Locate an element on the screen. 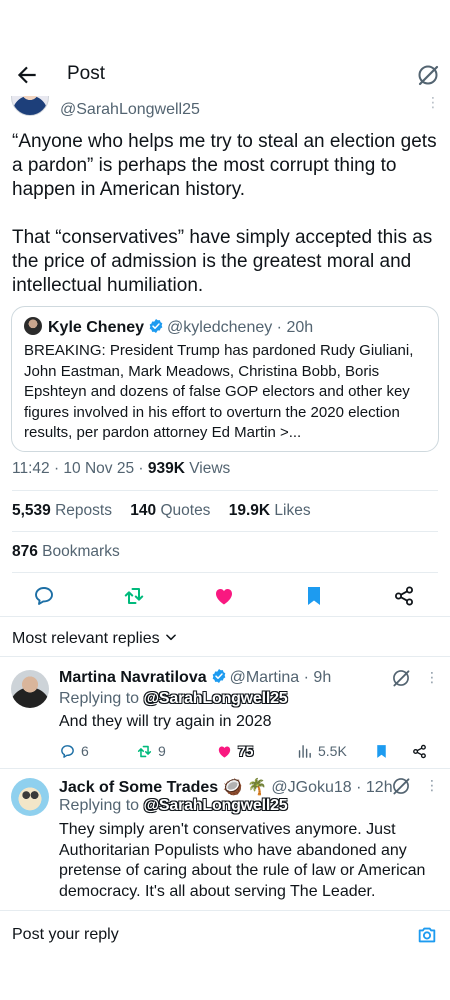 The width and height of the screenshot is (450, 1000). reply-author-name: Martina Navratilova is located at coordinates (133, 677).